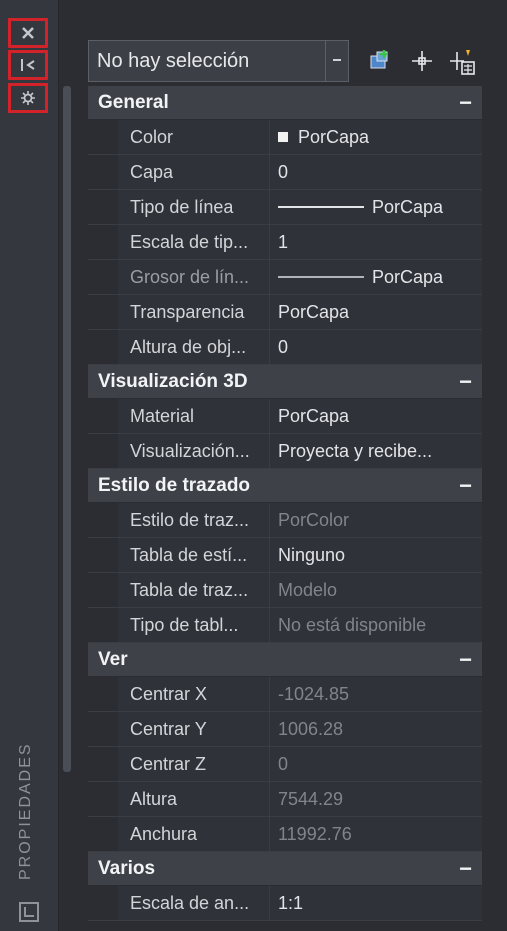 The image size is (507, 931). I want to click on property-value-cell: 7544.29, so click(376, 799).